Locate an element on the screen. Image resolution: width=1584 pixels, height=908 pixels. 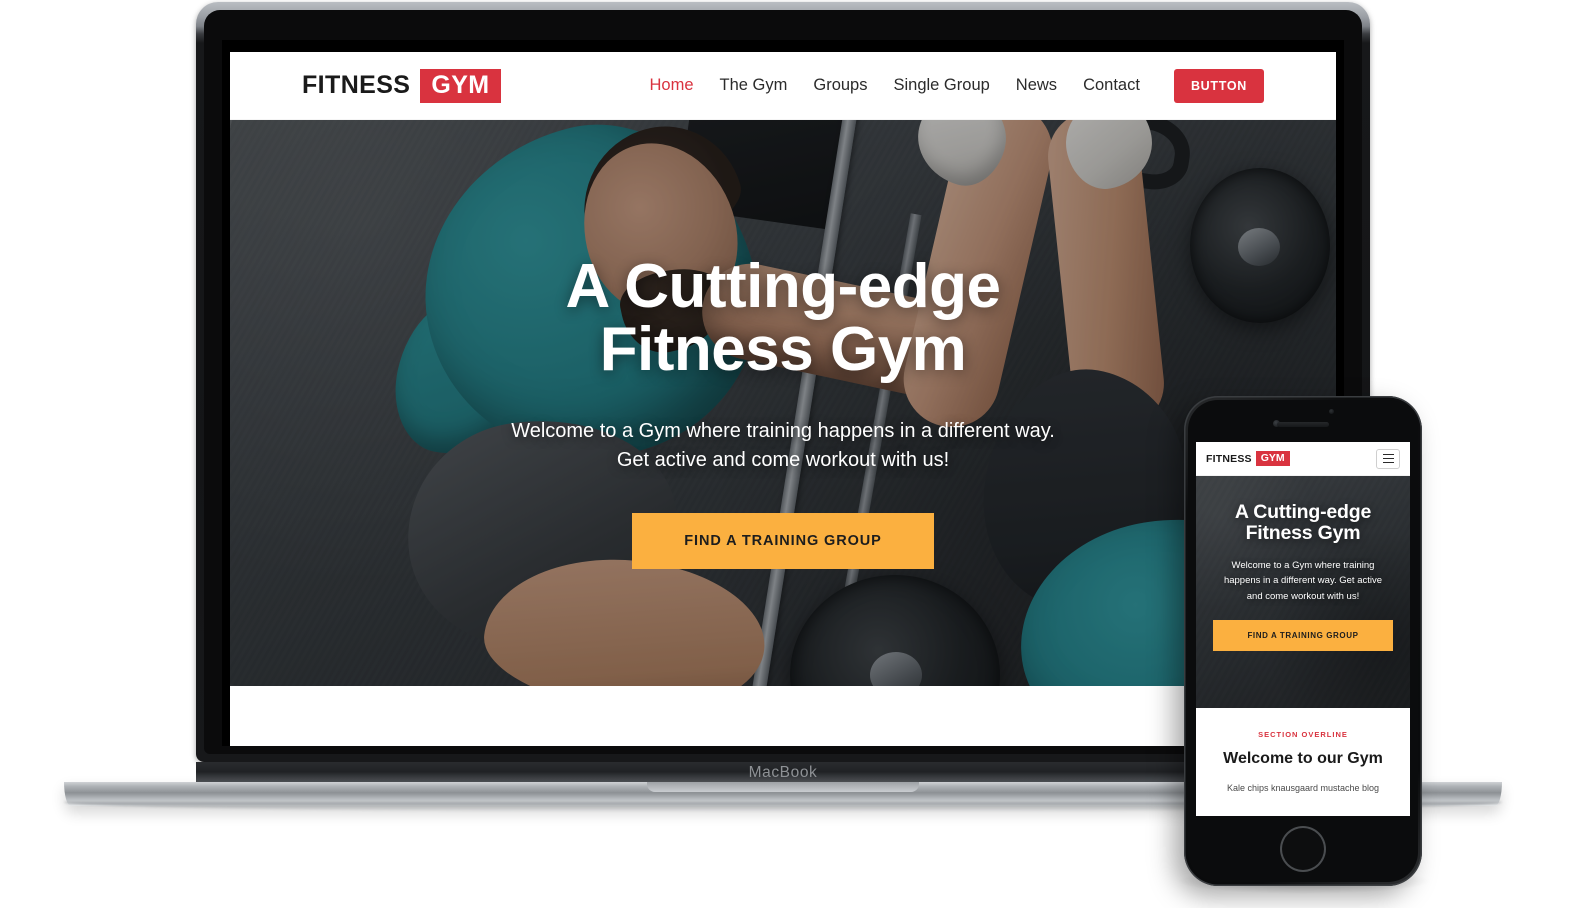
earpiece-speaker-icon is located at coordinates (1303, 424).